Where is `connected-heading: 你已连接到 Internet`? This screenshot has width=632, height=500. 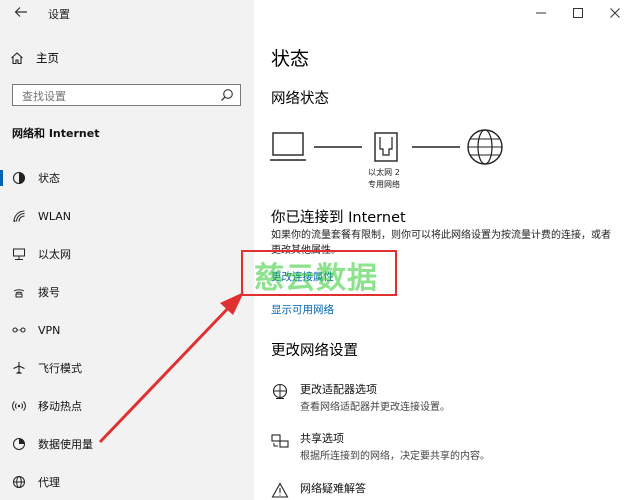 connected-heading: 你已连接到 Internet is located at coordinates (338, 218).